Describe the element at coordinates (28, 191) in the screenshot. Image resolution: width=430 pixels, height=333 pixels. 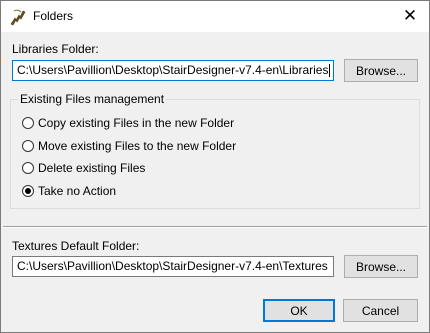
I see `radio-button-checked-icon` at that location.